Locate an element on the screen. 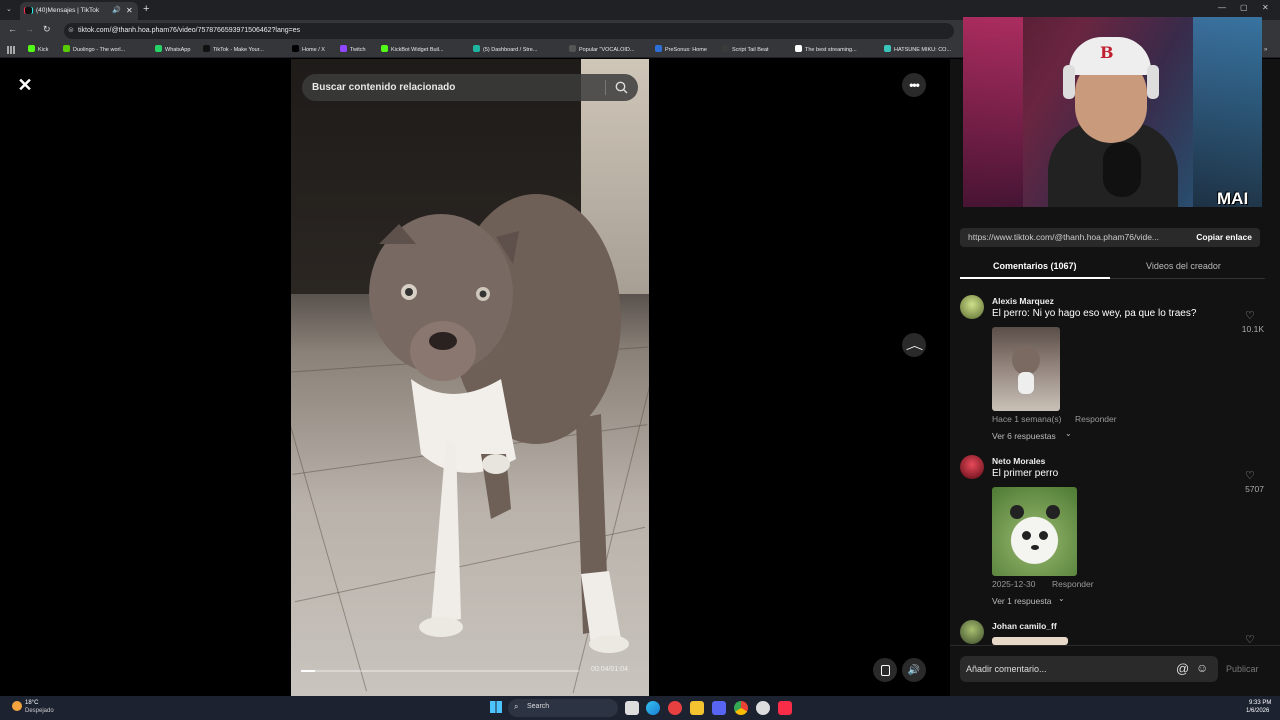 The height and width of the screenshot is (720, 1280). panda-ear is located at coordinates (1053, 512).